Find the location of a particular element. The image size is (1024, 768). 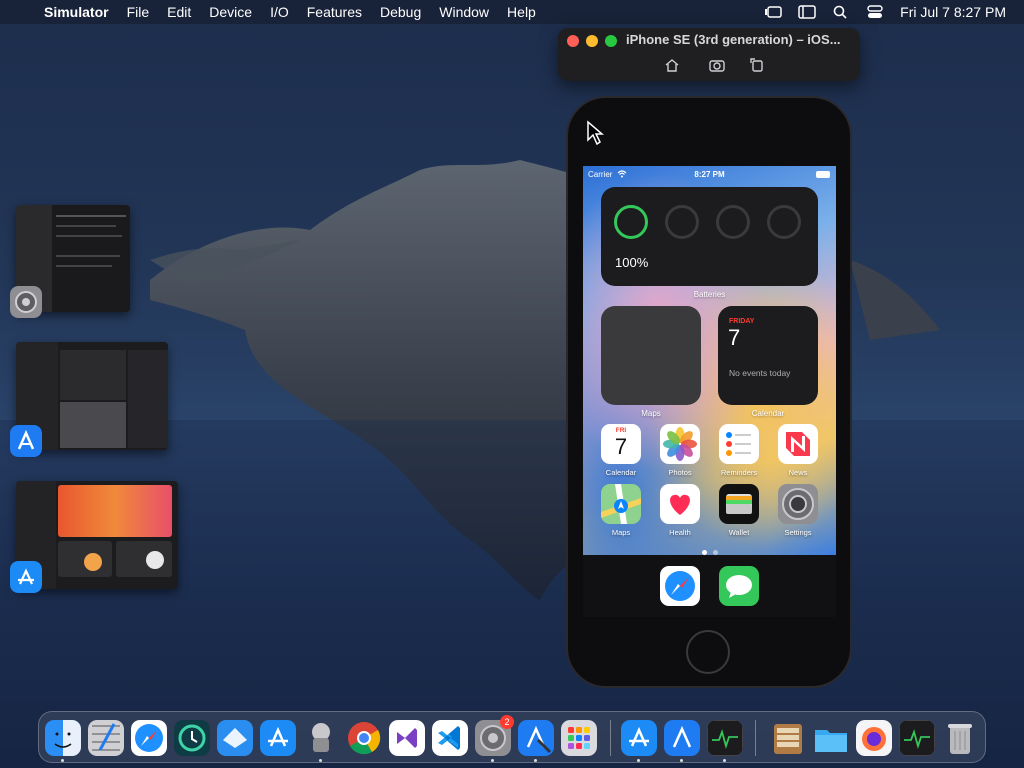

close-window-button is located at coordinates (573, 41).